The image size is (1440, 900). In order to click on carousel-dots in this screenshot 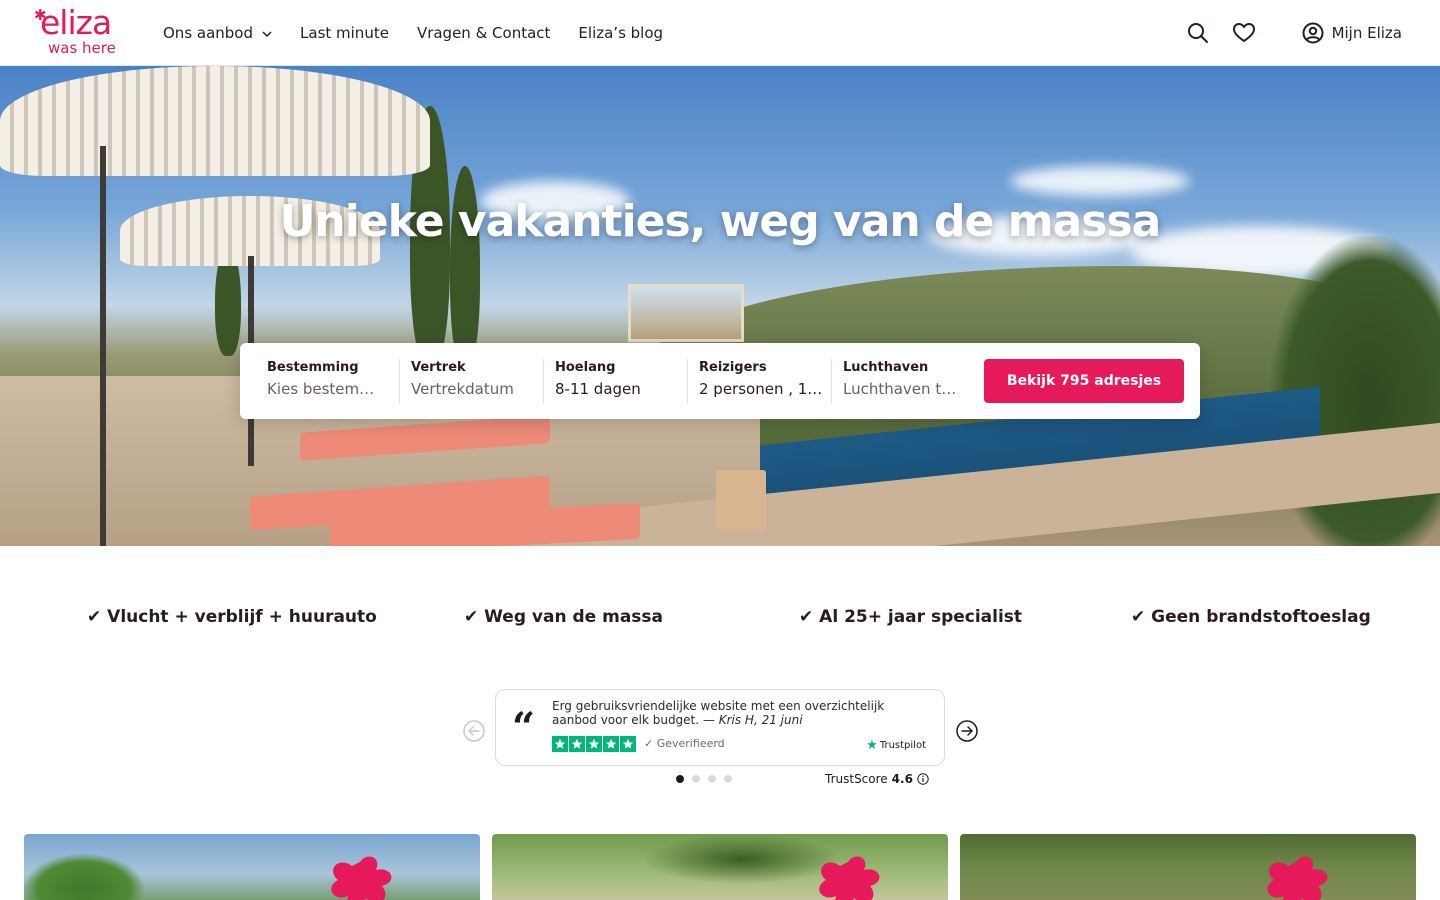, I will do `click(704, 779)`.